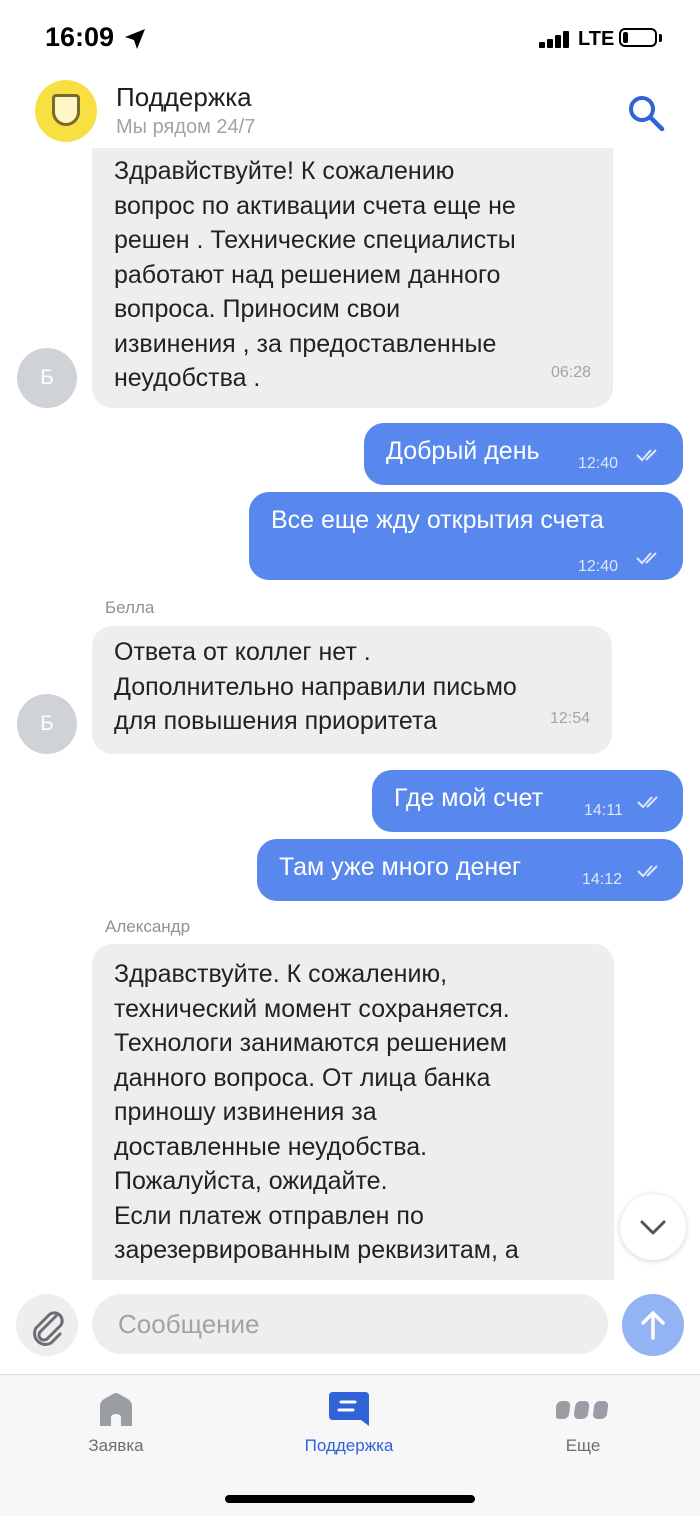  I want to click on home-icon, so click(116, 1409).